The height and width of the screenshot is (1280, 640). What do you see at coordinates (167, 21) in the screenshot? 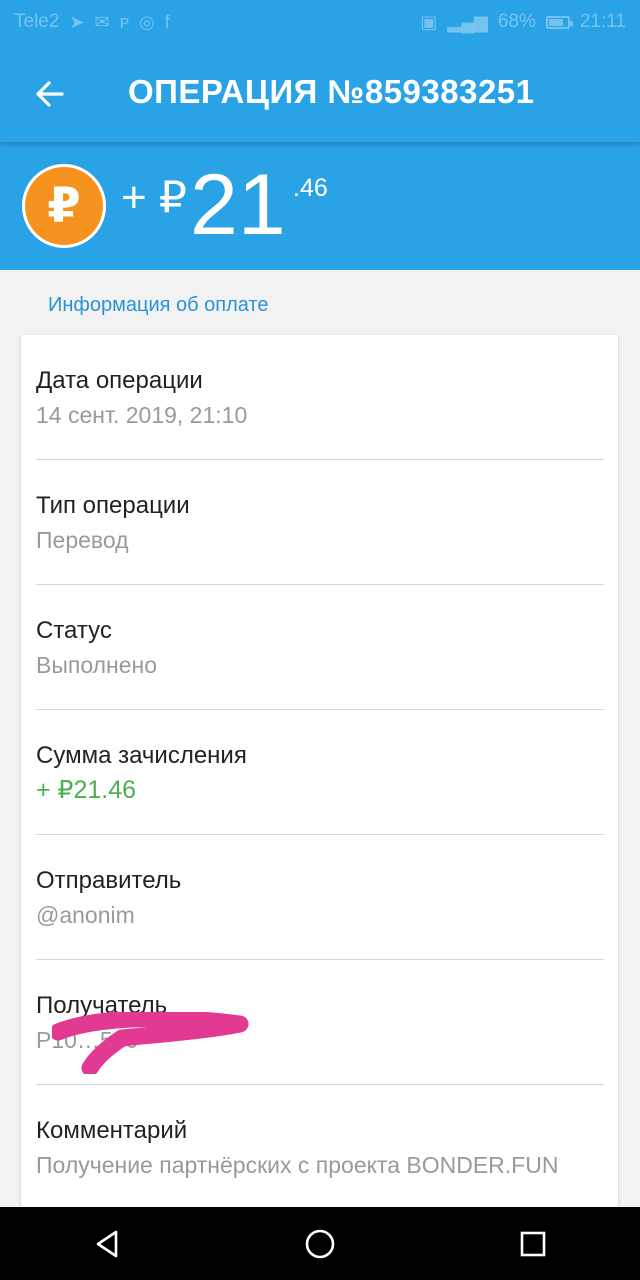
I see `facebook-icon: f` at bounding box center [167, 21].